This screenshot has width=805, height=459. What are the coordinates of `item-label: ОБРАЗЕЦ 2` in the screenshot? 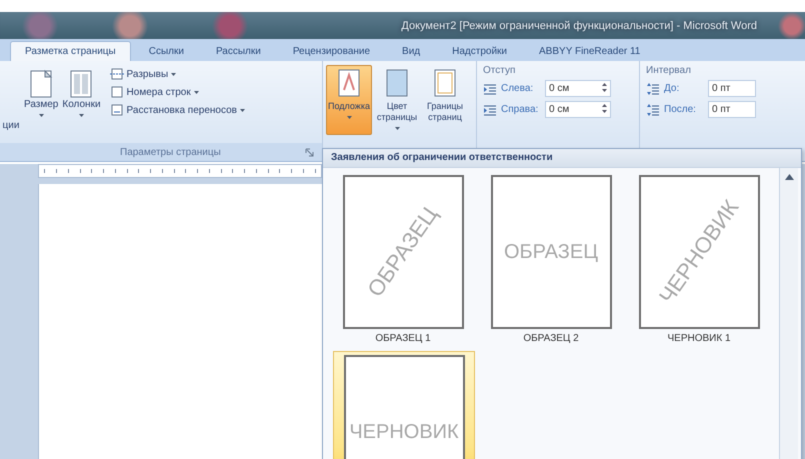 It's located at (551, 339).